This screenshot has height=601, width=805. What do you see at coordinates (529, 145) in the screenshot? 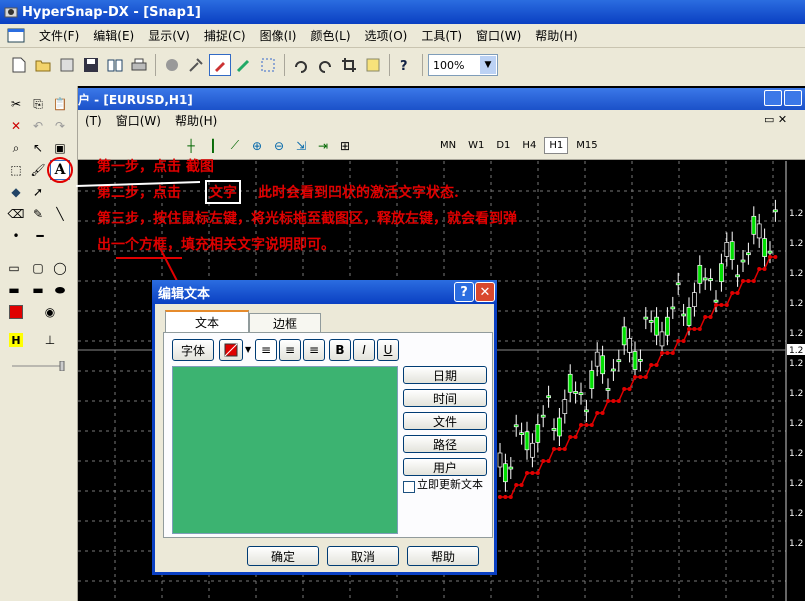
I see `timeframe-h4: H4` at bounding box center [529, 145].